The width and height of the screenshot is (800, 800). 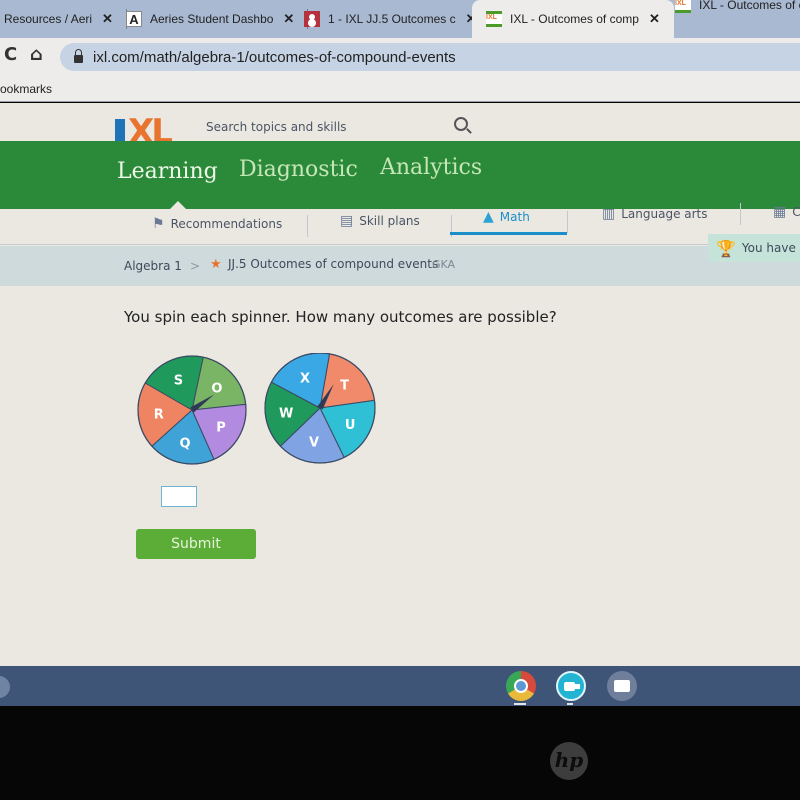 What do you see at coordinates (320, 408) in the screenshot?
I see `spinner-2: T U V W X` at bounding box center [320, 408].